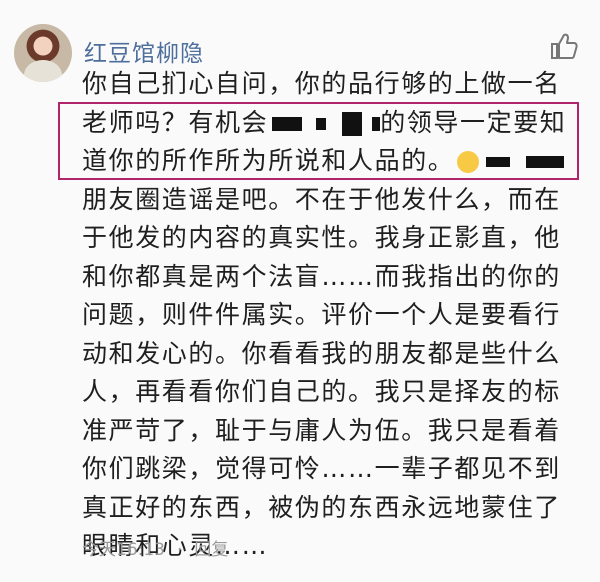 This screenshot has width=600, height=582. Describe the element at coordinates (321, 276) in the screenshot. I see `comment-line: 和你都真是两个法盲……而我指出的你的` at that location.